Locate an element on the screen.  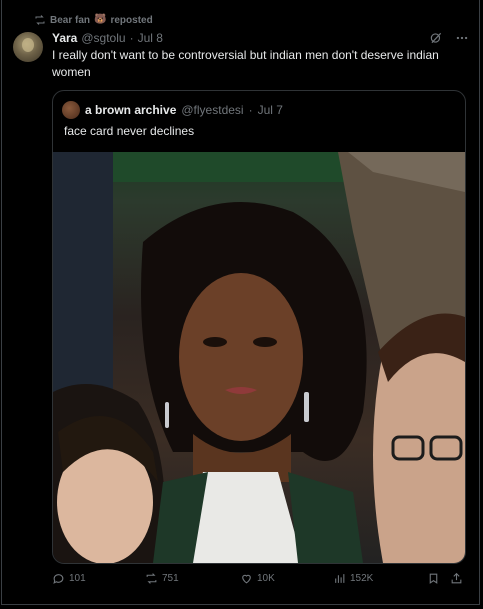
post-top-icons is located at coordinates (449, 38).